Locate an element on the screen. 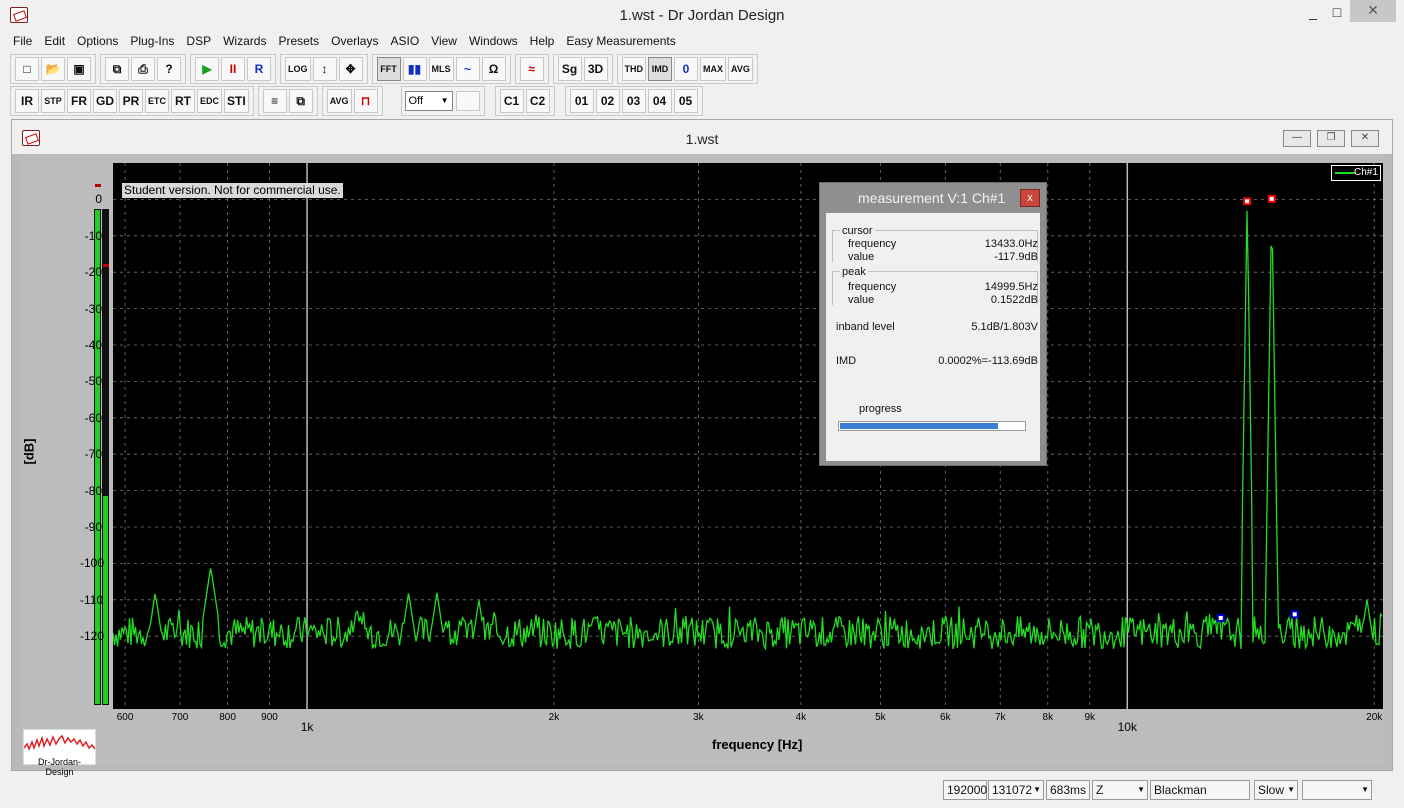 The image size is (1404, 808). menu-windows: Windows is located at coordinates (493, 42).